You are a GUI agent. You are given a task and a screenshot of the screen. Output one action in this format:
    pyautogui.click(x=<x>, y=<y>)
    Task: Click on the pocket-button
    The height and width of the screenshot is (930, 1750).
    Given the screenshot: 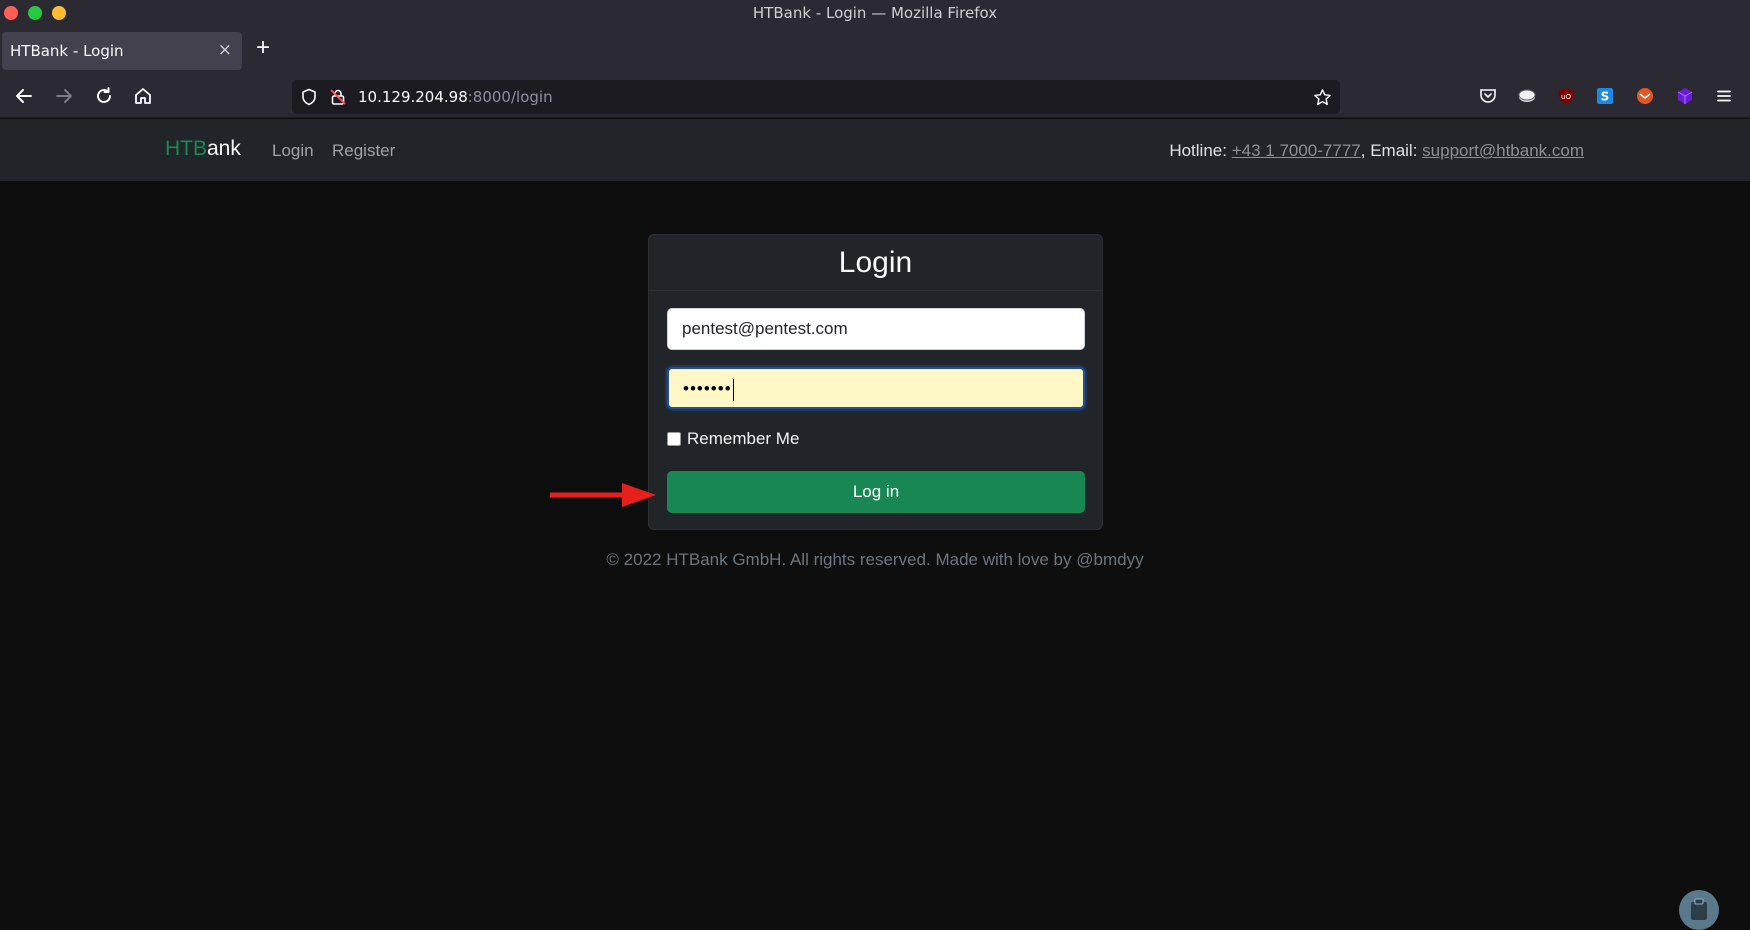 What is the action you would take?
    pyautogui.click(x=1488, y=96)
    